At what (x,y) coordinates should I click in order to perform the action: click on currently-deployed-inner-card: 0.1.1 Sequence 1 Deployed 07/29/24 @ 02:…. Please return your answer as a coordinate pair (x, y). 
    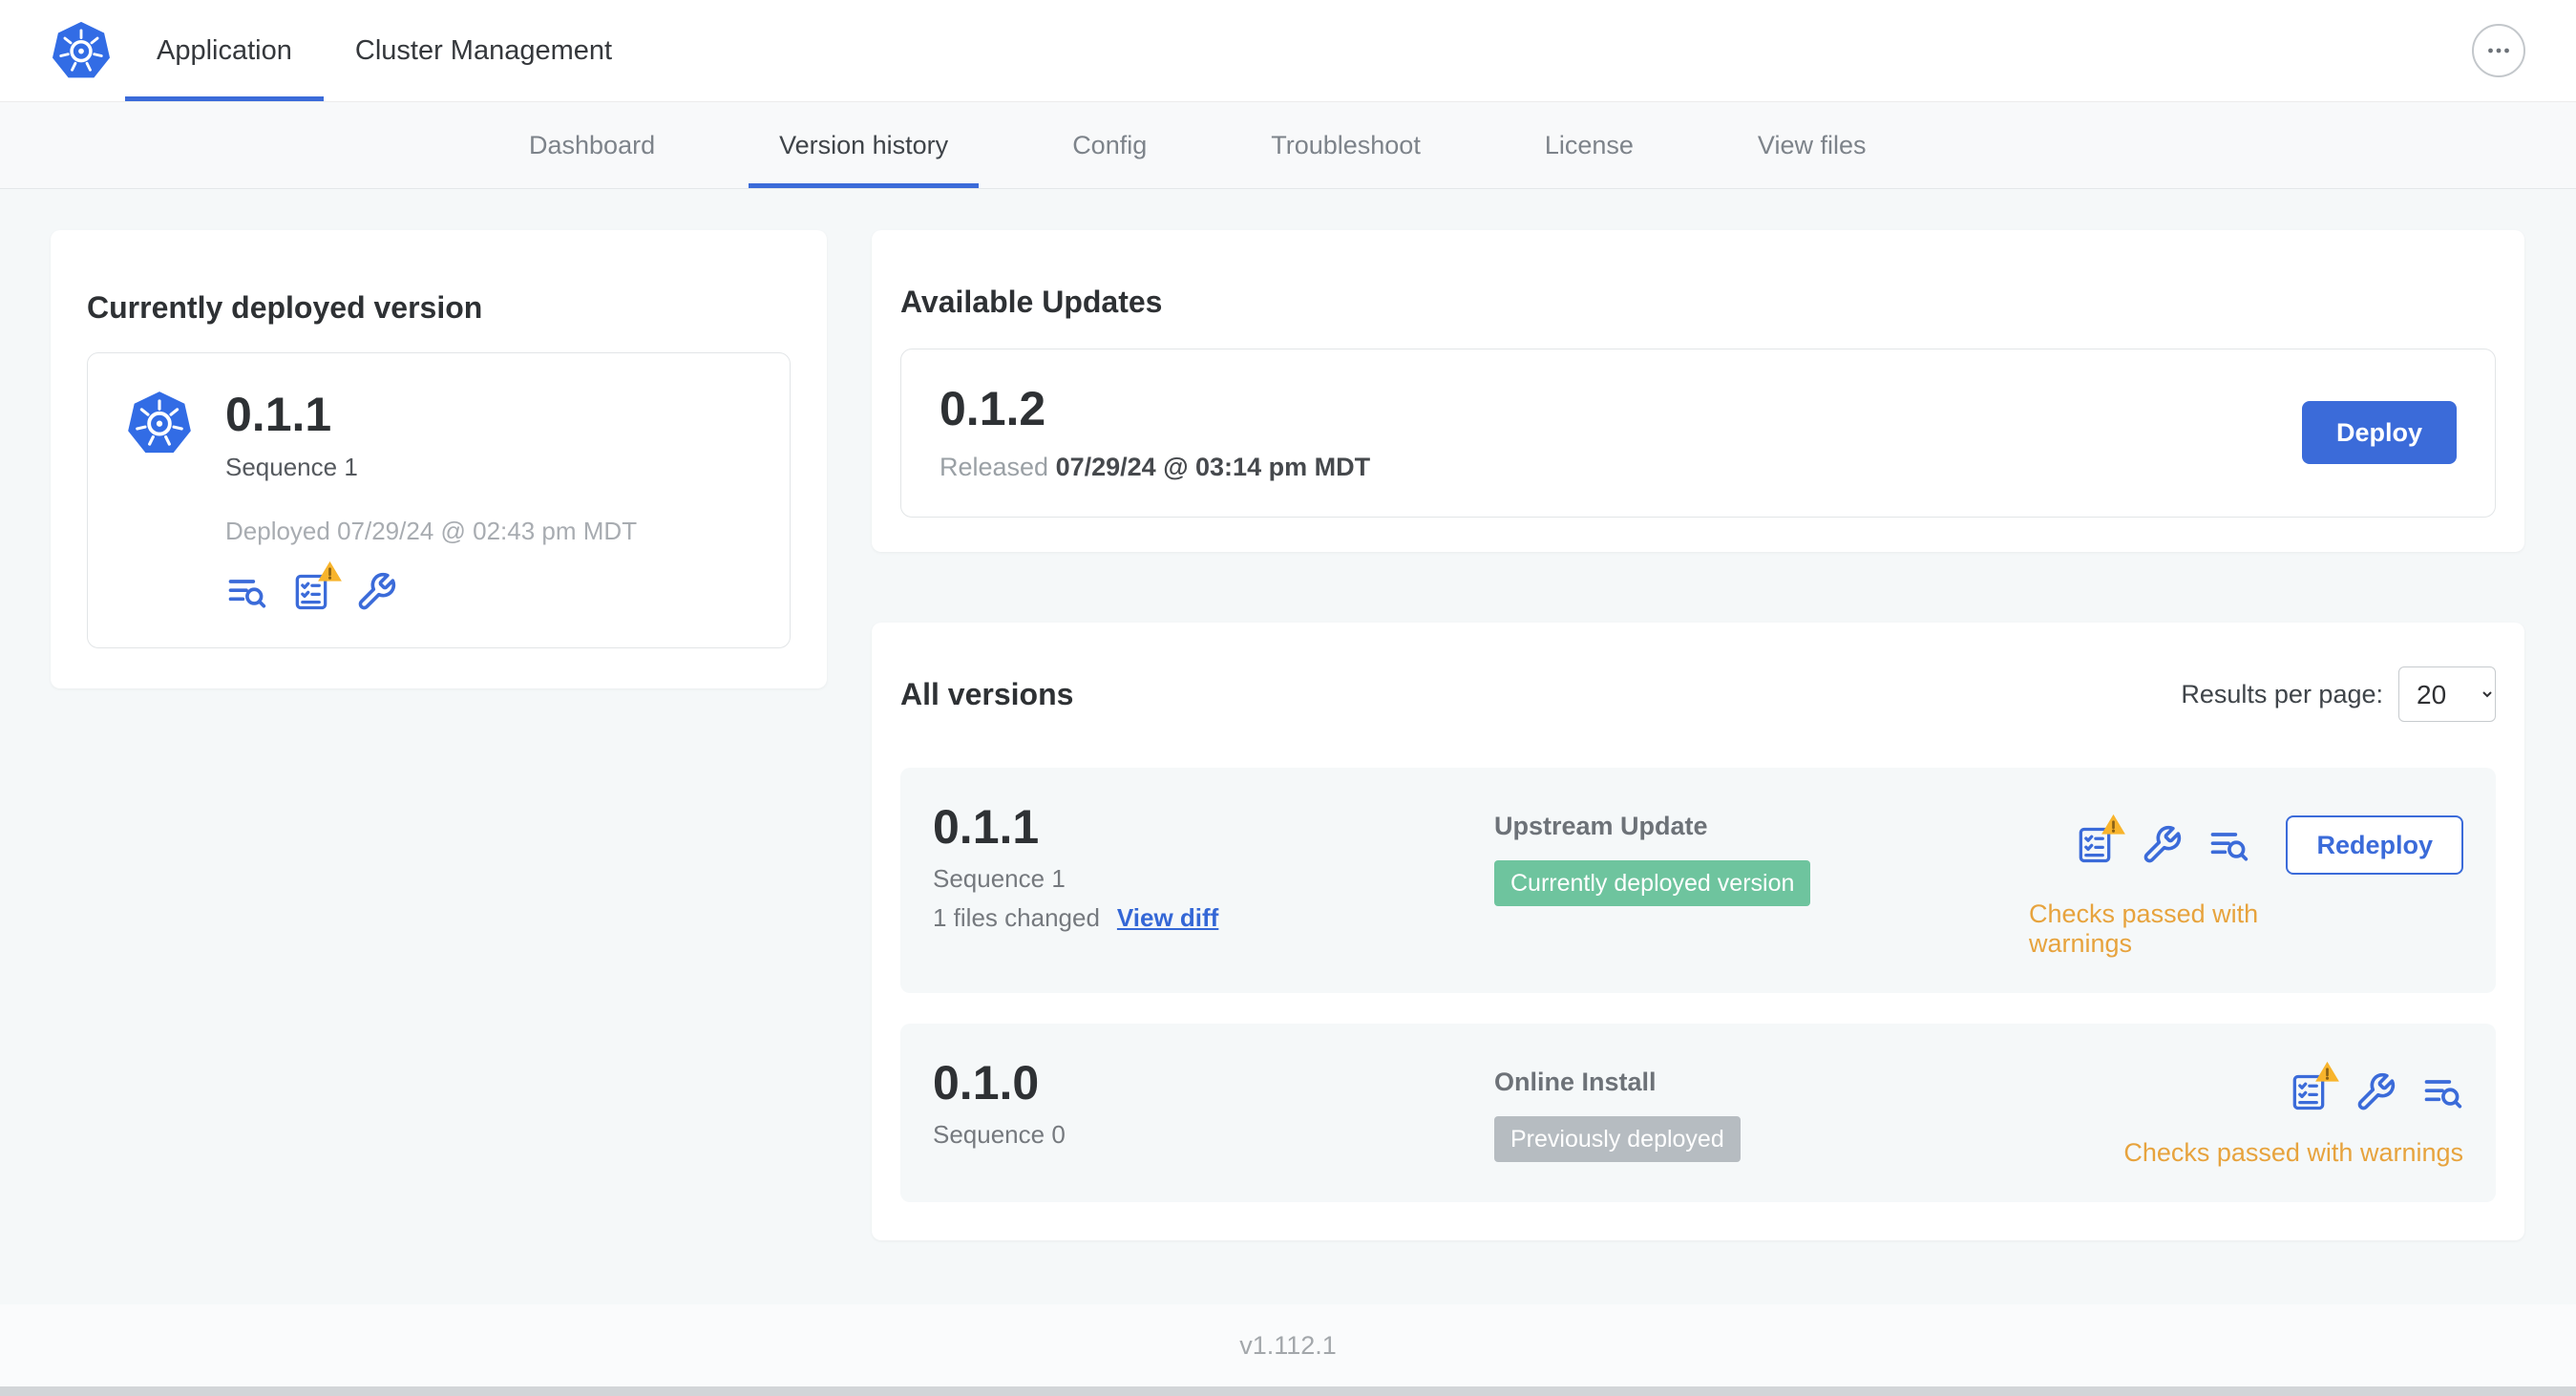
    Looking at the image, I should click on (439, 500).